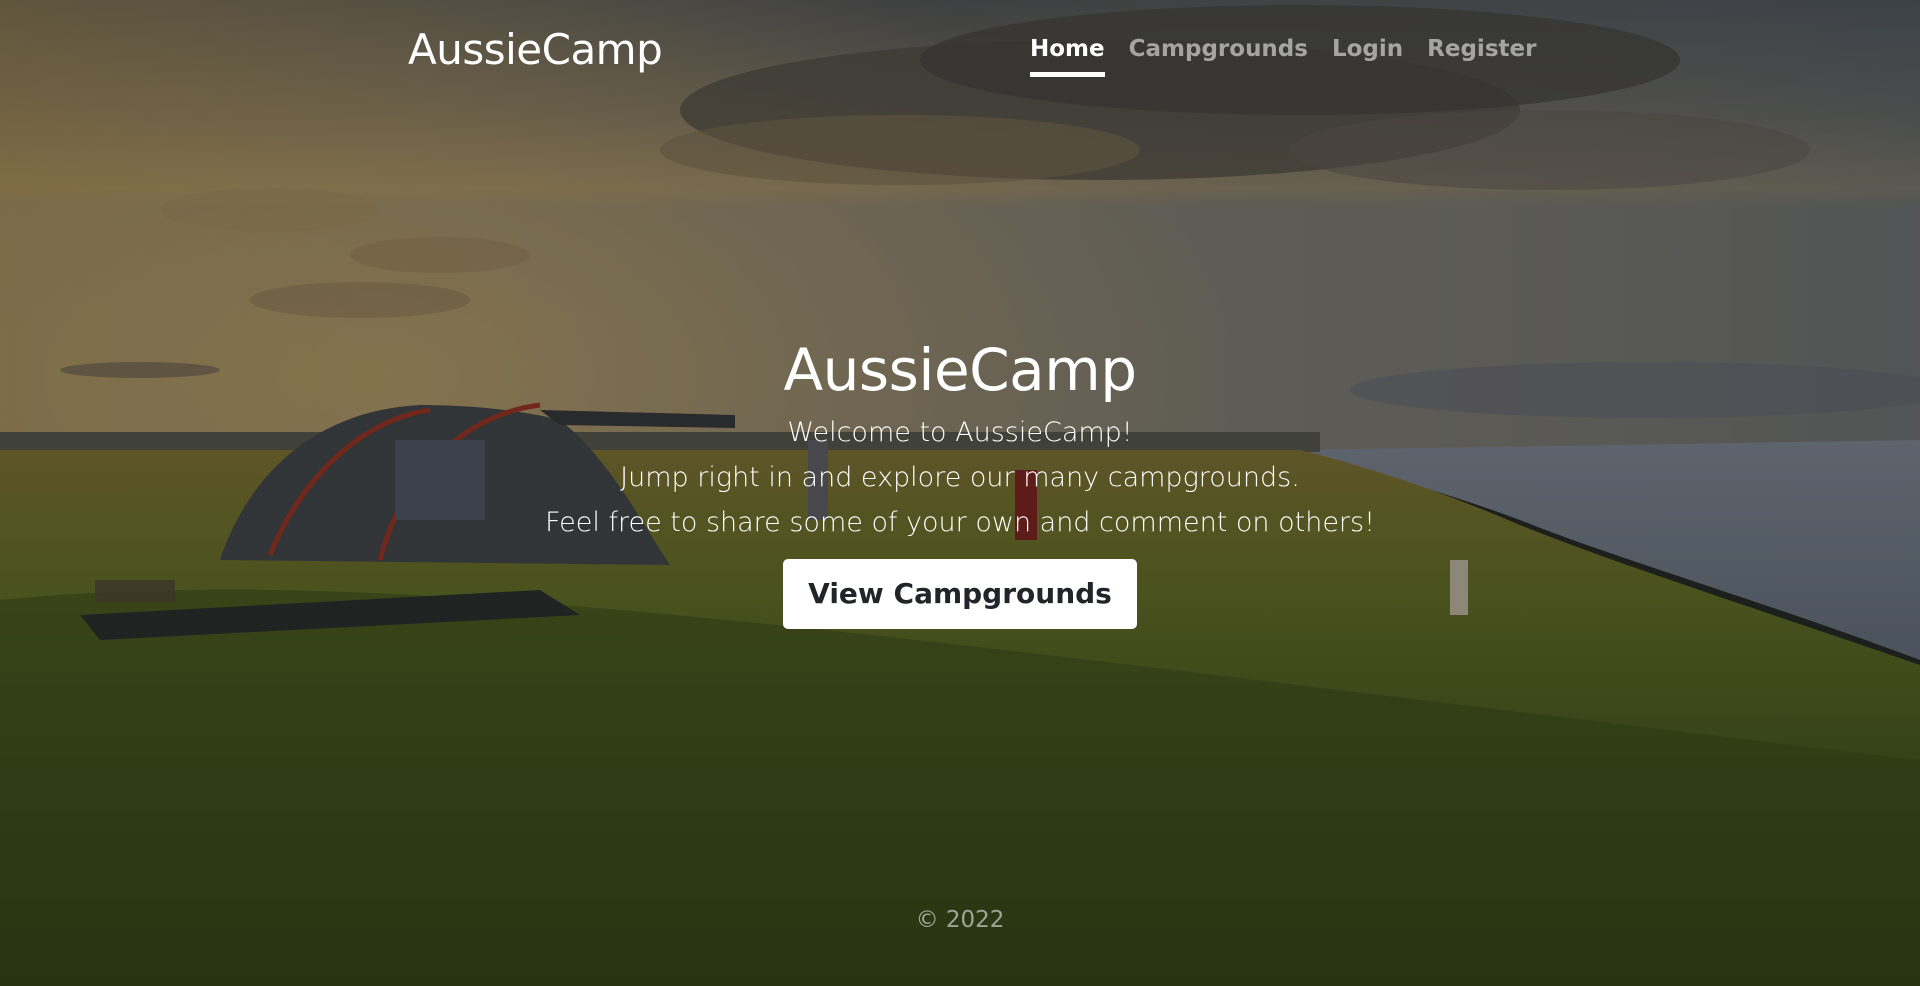 This screenshot has height=986, width=1920. What do you see at coordinates (960, 432) in the screenshot?
I see `lead-line-welcome: Welcome to AussieCamp!` at bounding box center [960, 432].